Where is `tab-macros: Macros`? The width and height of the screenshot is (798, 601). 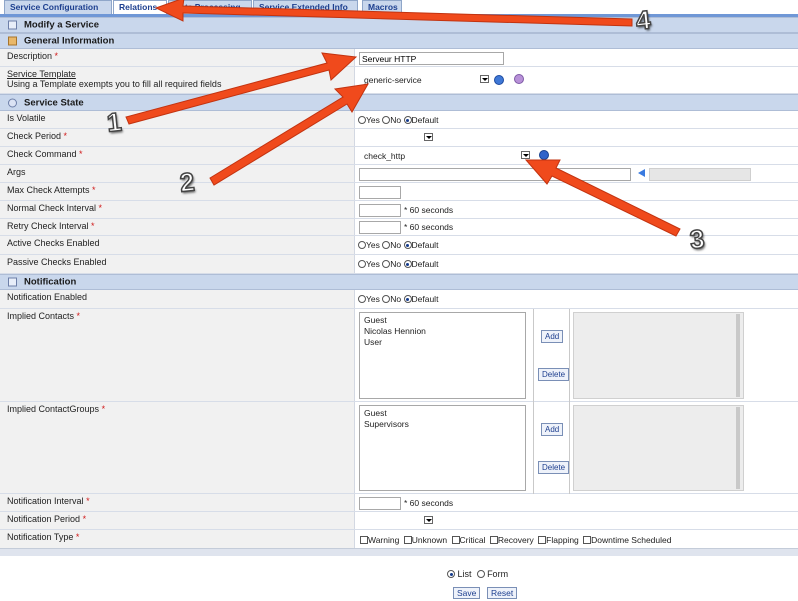
tab-macros: Macros is located at coordinates (382, 7).